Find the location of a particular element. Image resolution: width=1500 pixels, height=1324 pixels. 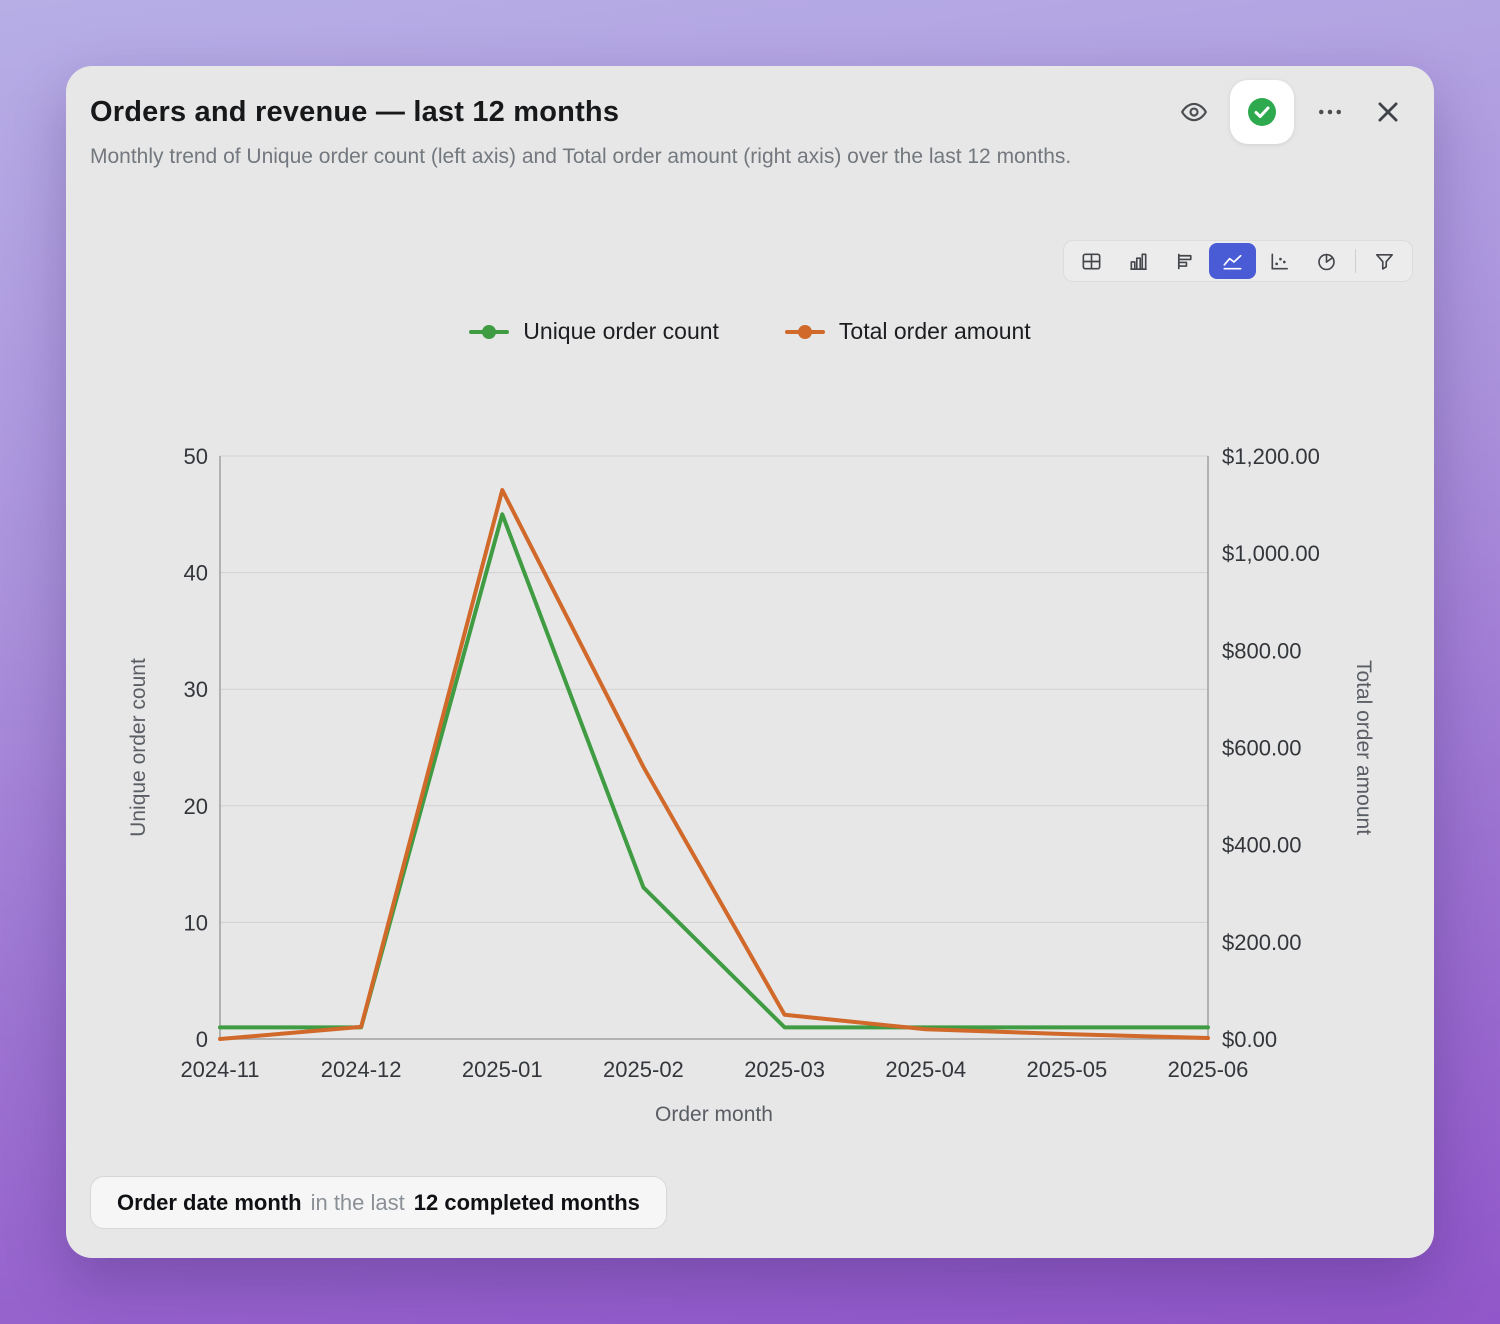

preview-button is located at coordinates (1194, 112).